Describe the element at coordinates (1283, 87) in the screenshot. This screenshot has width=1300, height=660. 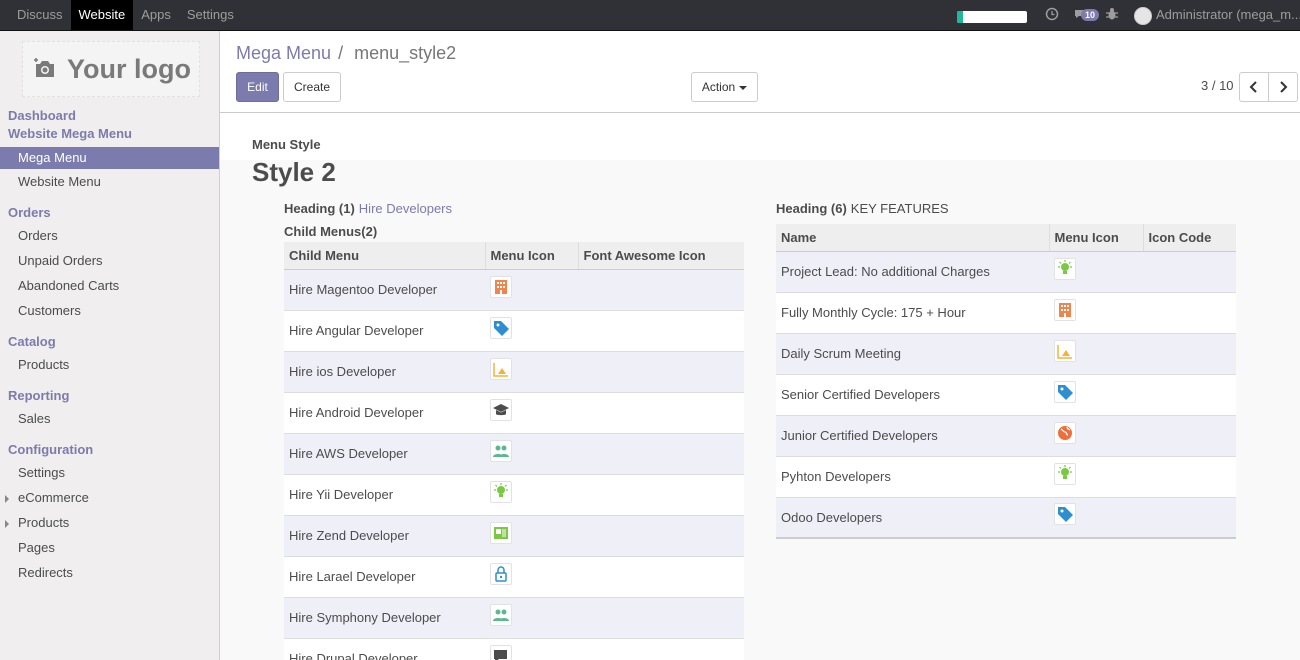
I see `pager-next-button` at that location.